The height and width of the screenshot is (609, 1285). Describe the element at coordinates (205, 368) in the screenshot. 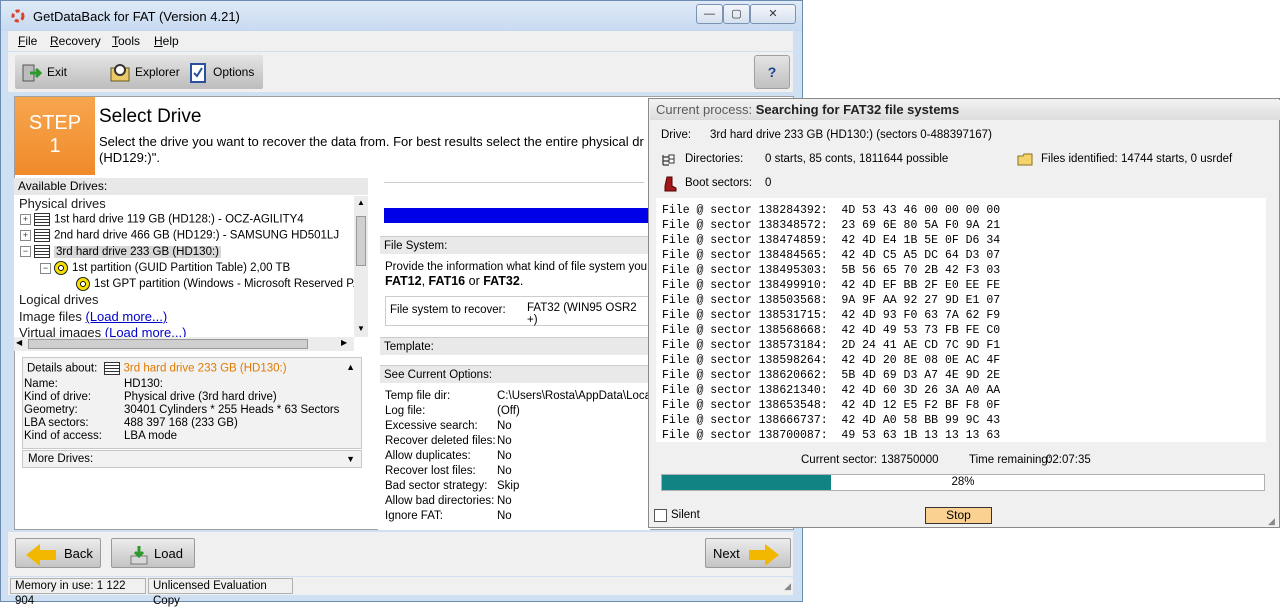

I see `details-selected-drive: 3rd hard drive 233 GB (HD130:)` at that location.